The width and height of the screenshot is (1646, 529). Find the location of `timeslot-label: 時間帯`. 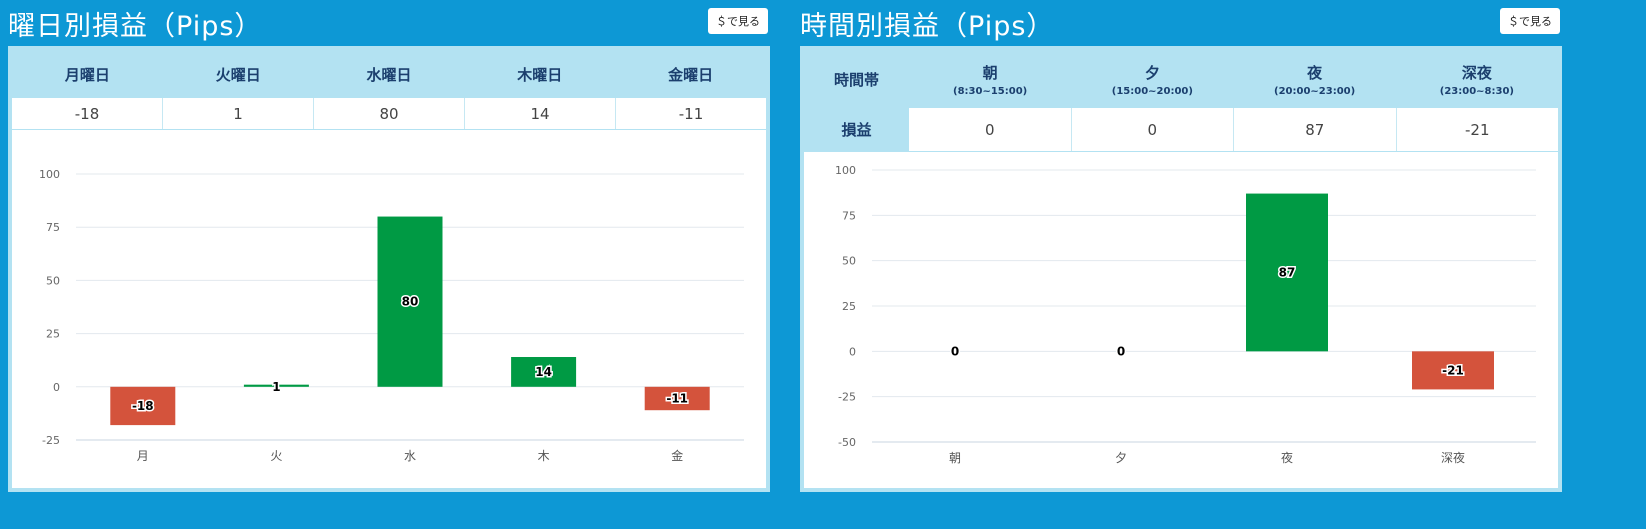

timeslot-label: 時間帯 is located at coordinates (856, 79).